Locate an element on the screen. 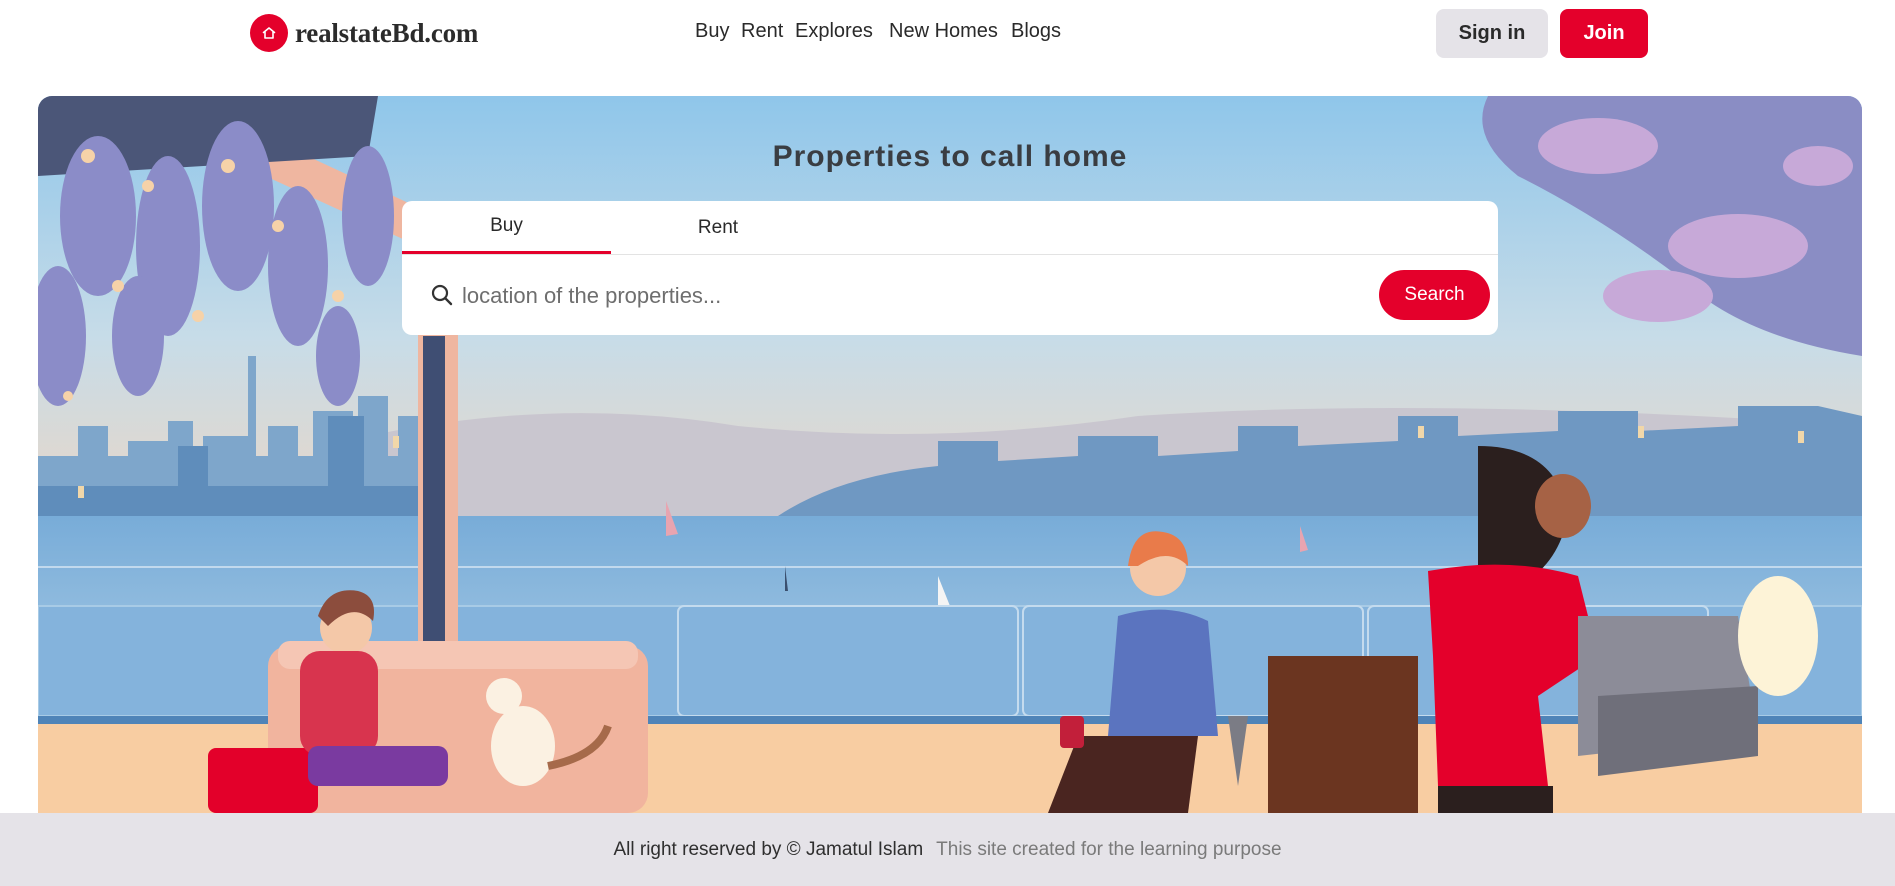 The height and width of the screenshot is (886, 1895). nav-link-explores: Explores is located at coordinates (834, 31).